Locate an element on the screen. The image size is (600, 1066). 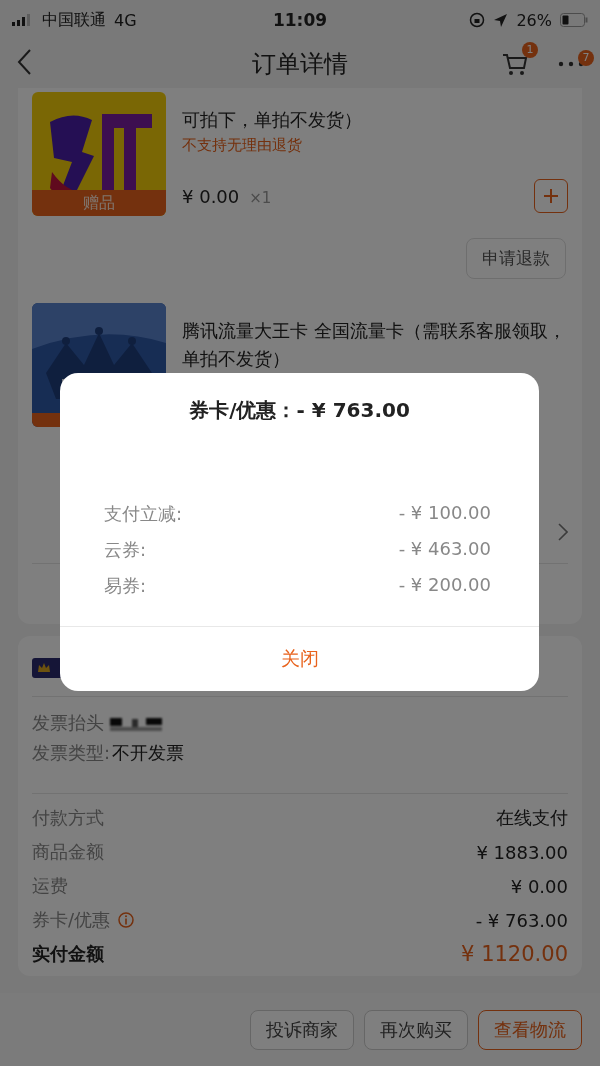
add-button is located at coordinates (551, 196).